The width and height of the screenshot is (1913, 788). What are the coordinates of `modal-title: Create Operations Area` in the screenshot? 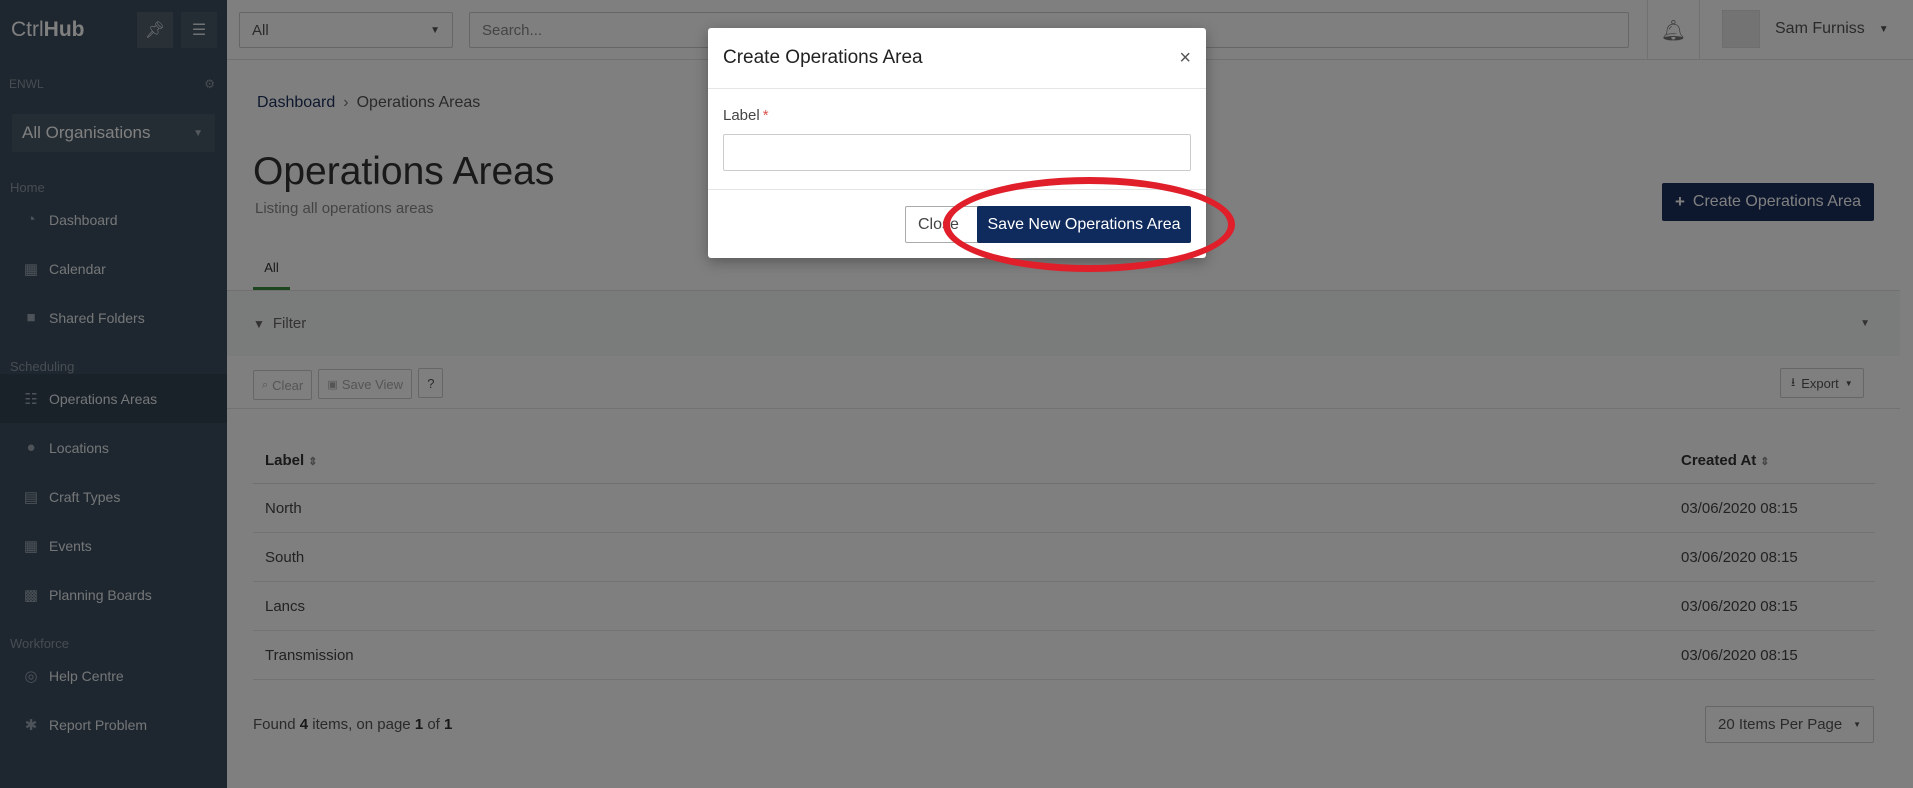 It's located at (823, 57).